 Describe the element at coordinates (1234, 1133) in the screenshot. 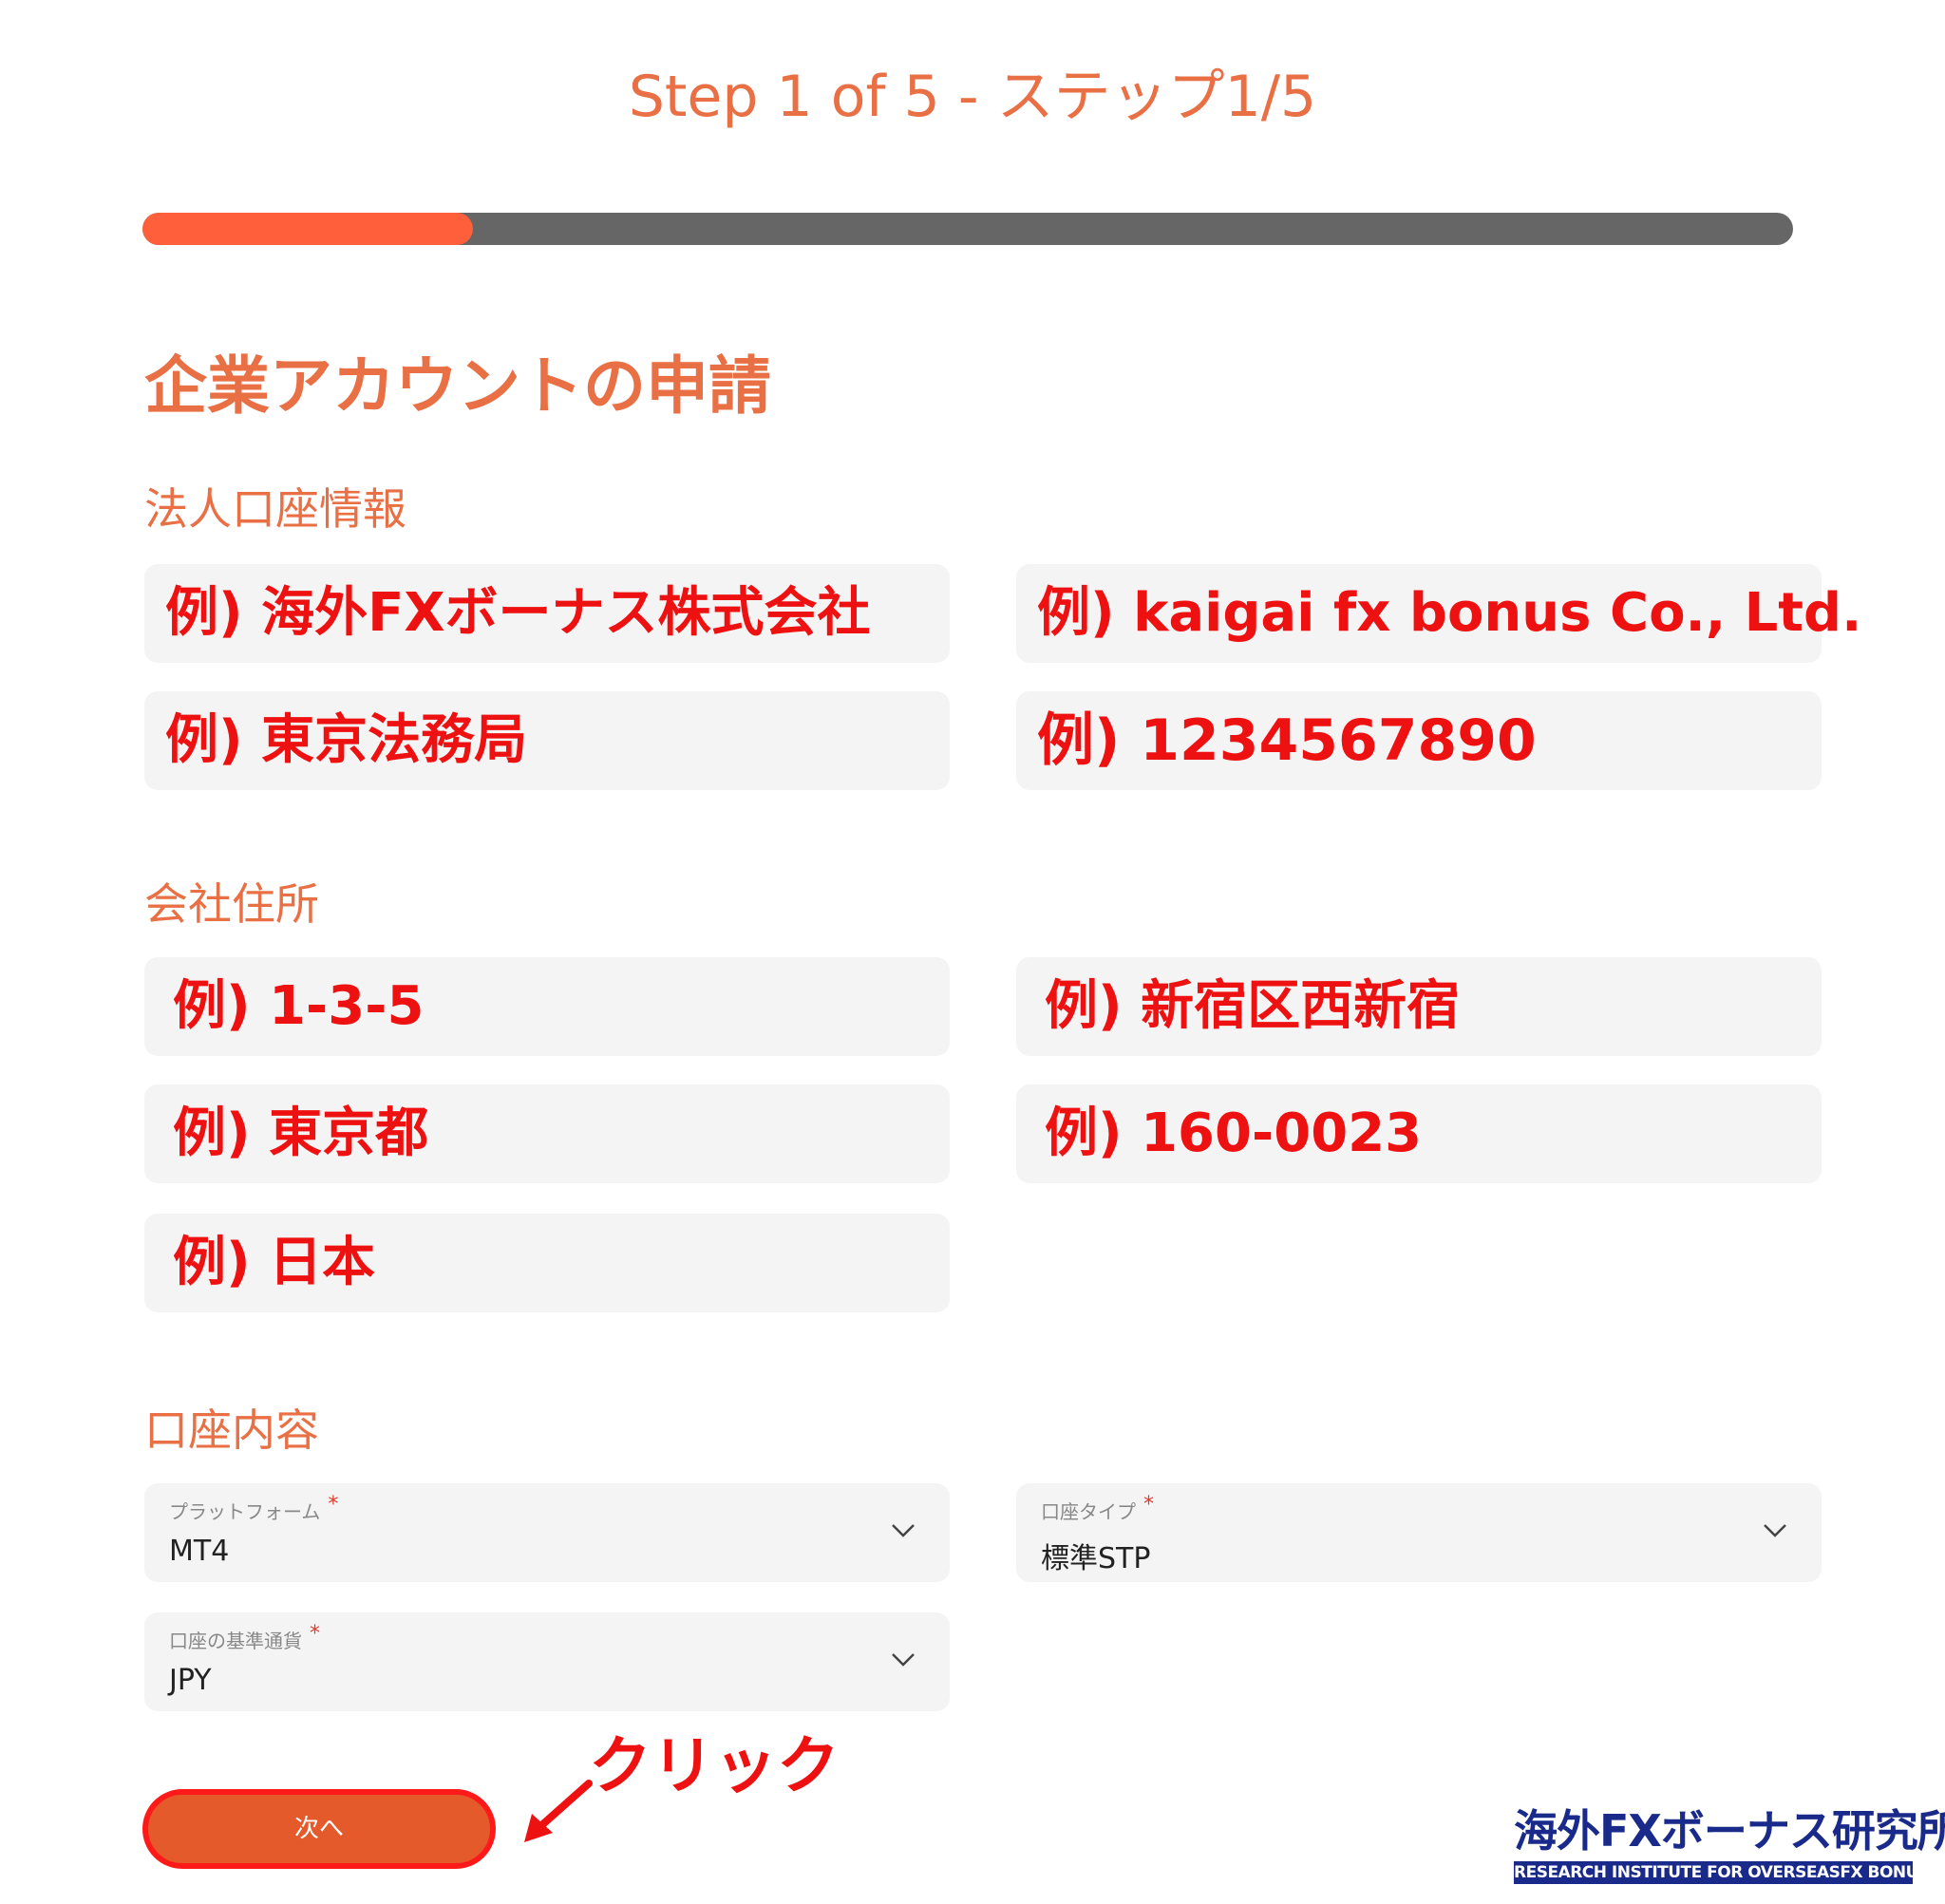

I see `field-placeholder: 例) 160-0023` at that location.